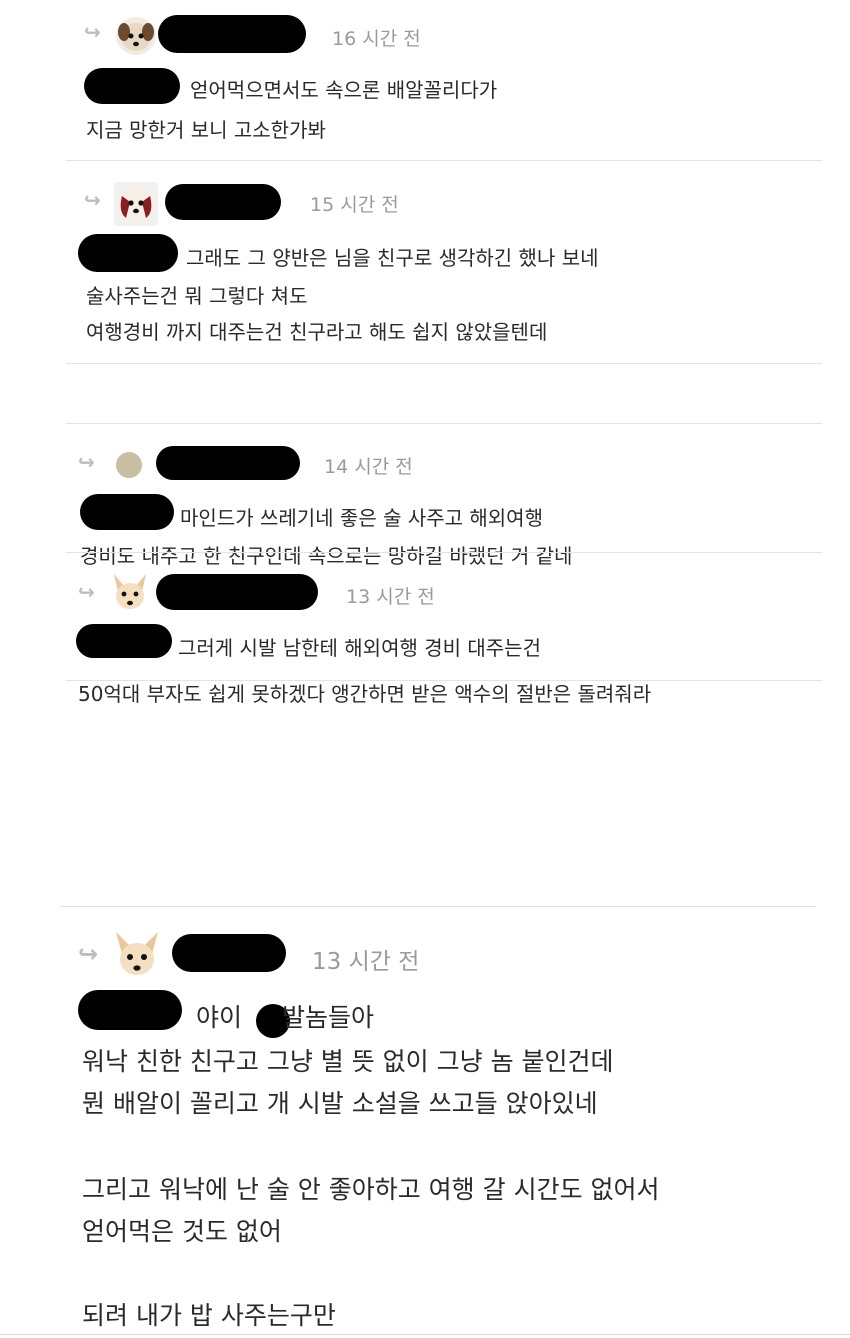 The width and height of the screenshot is (850, 1338). What do you see at coordinates (209, 1315) in the screenshot?
I see `comment-text-line: 되려 내가 밥 사주는구만` at bounding box center [209, 1315].